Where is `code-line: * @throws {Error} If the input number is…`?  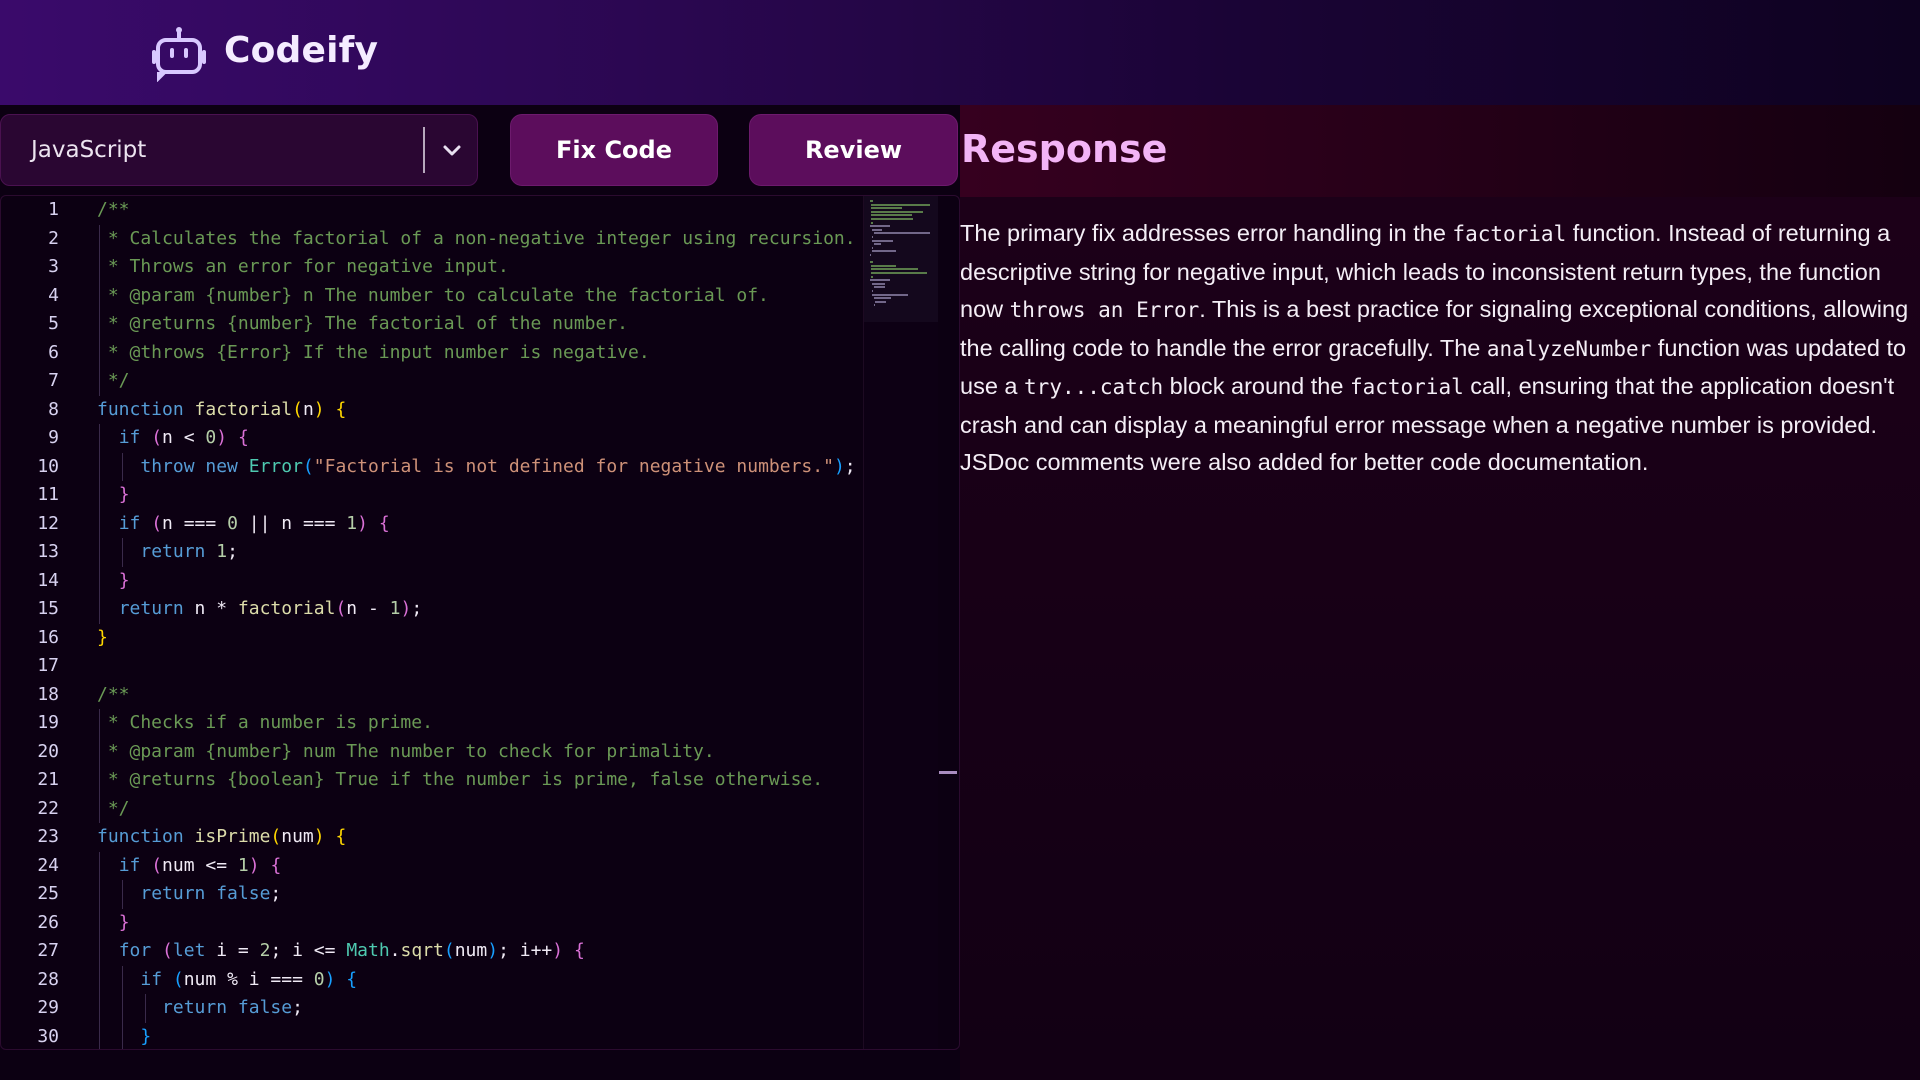
code-line: * @throws {Error} If the input number is… is located at coordinates (478, 352).